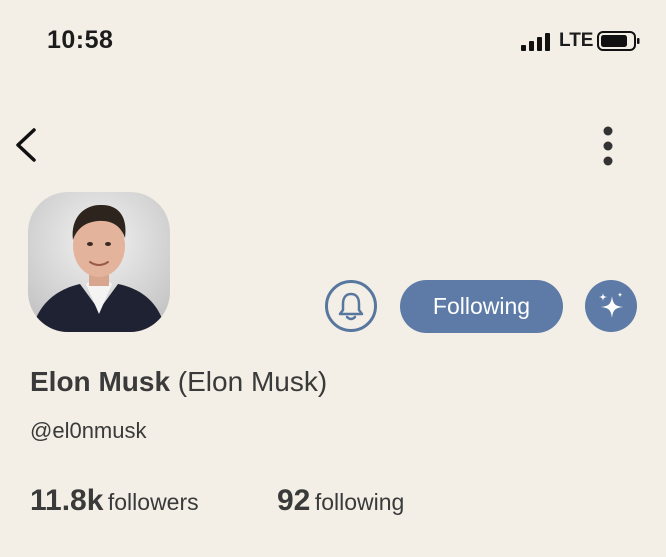  I want to click on back-button, so click(30, 145).